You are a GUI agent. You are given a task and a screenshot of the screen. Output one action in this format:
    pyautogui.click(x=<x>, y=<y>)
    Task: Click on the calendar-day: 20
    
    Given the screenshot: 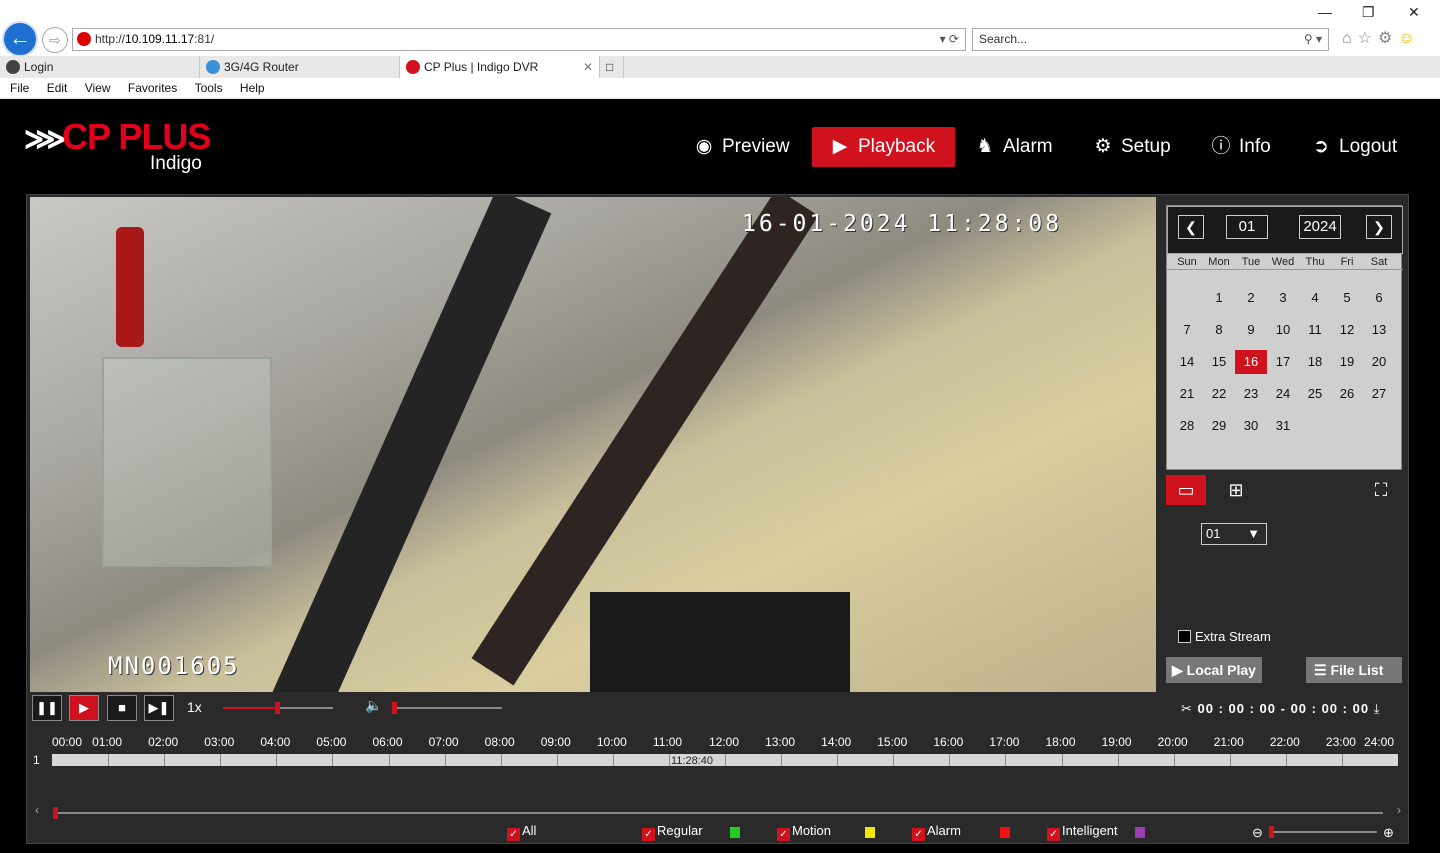 What is the action you would take?
    pyautogui.click(x=1379, y=362)
    